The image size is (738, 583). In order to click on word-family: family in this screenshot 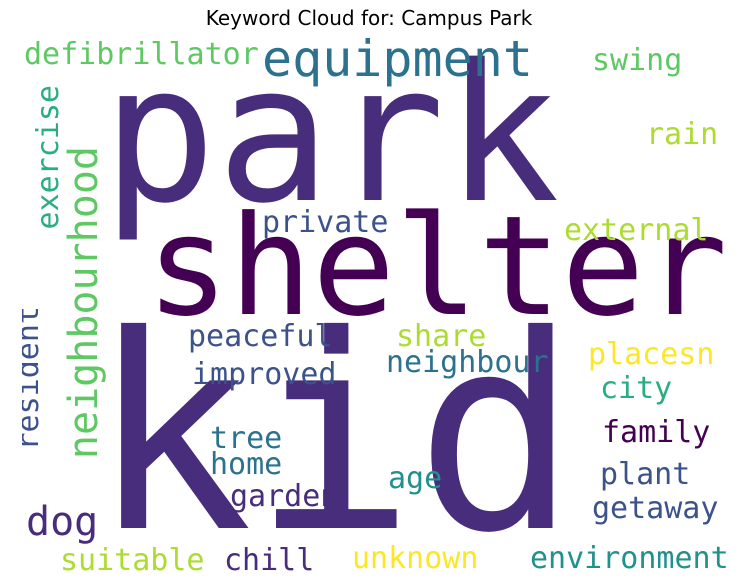, I will do `click(656, 432)`.